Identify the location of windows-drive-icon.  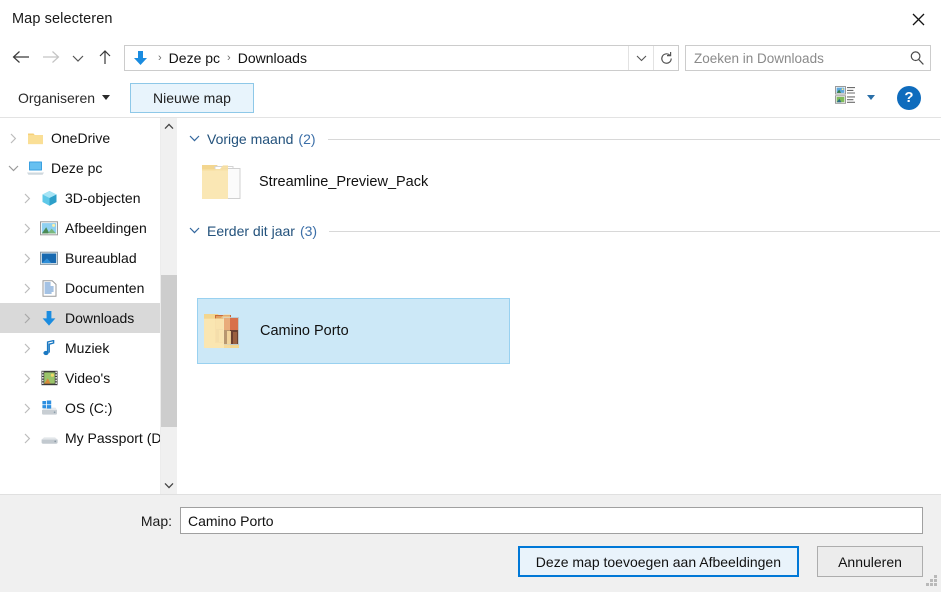
(49, 408).